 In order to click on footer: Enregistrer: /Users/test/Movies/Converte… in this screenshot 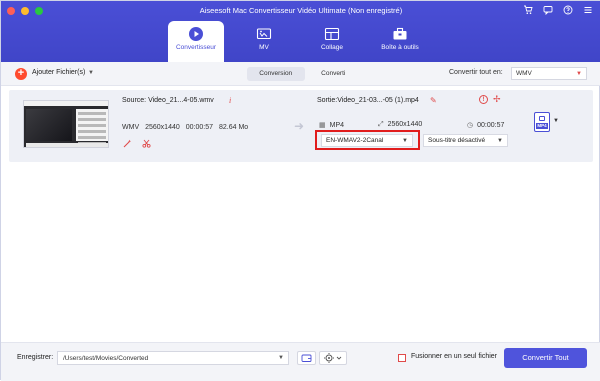, I will do `click(300, 361)`.